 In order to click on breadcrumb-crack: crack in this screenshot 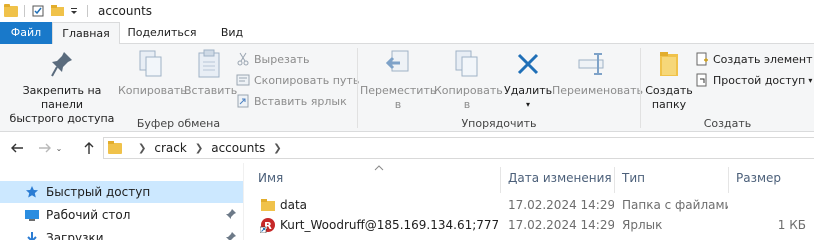, I will do `click(170, 148)`.